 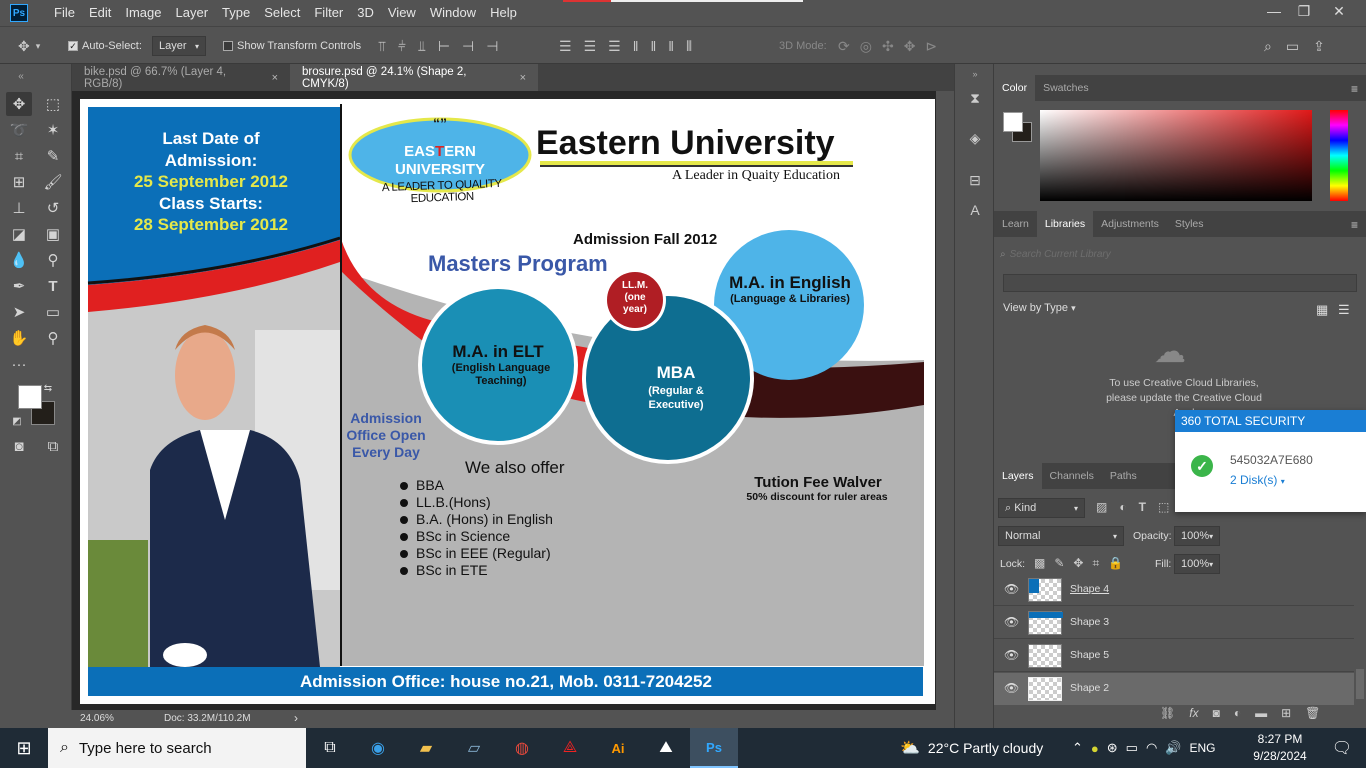 I want to click on layer-row-selected: 👁 Shape 2, so click(x=1174, y=689).